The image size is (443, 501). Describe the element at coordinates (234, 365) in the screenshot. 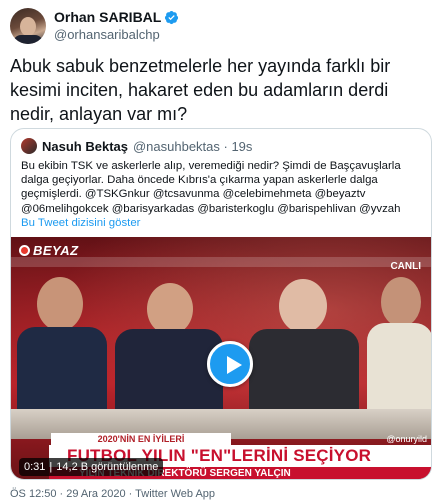

I see `play-icon` at that location.